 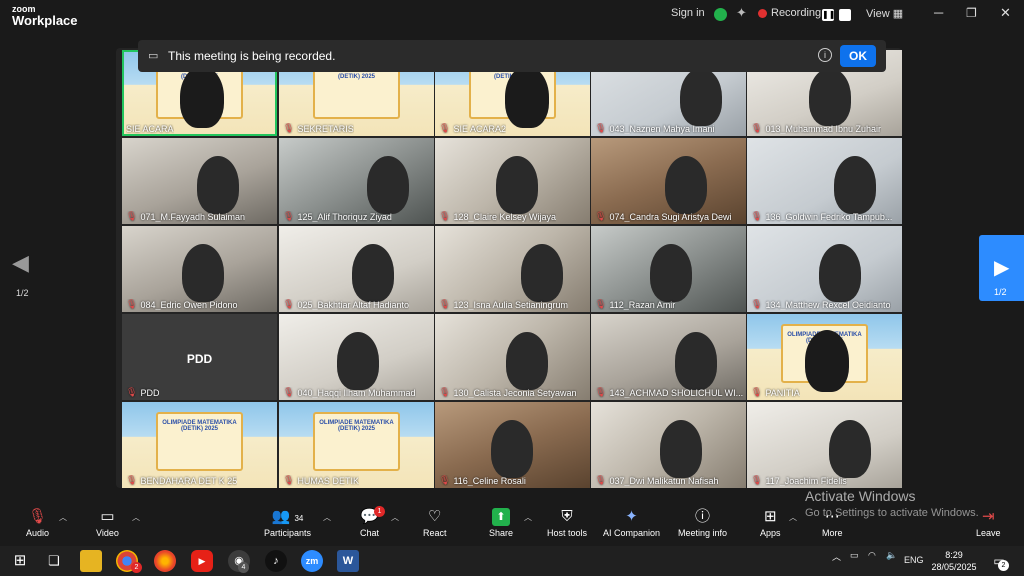 I want to click on react-button: ♡ React, so click(x=435, y=523).